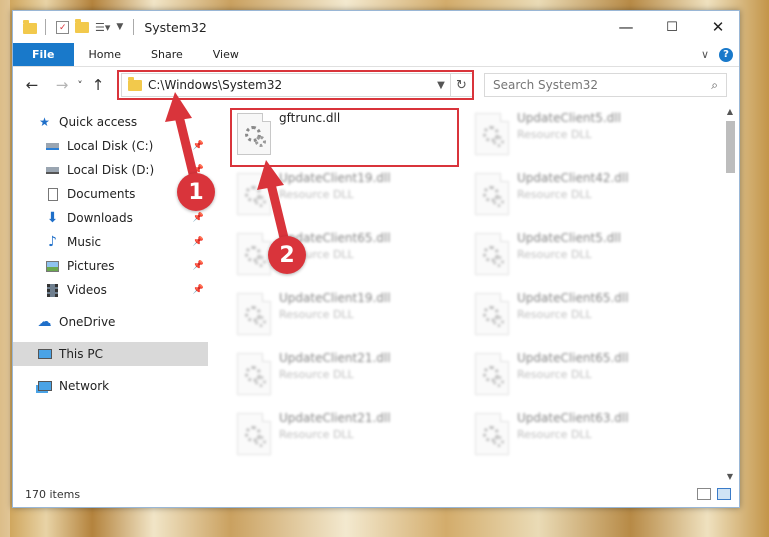 This screenshot has width=769, height=537. Describe the element at coordinates (287, 255) in the screenshot. I see `step-2-badge: 2` at that location.